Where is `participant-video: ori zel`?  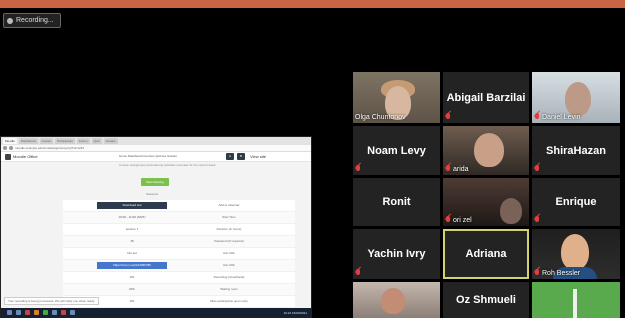
participant-video: ori zel is located at coordinates (486, 202).